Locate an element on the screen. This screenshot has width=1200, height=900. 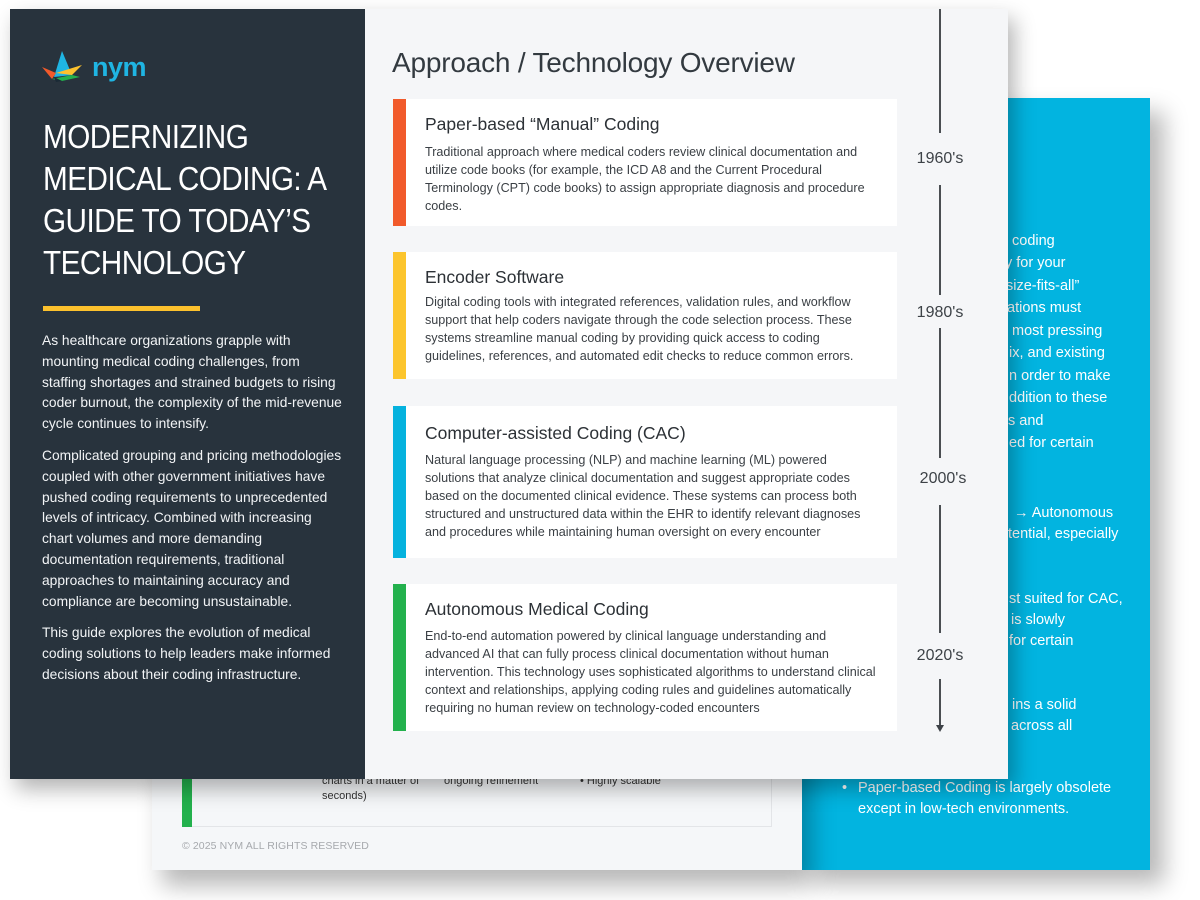
section-title: Approach / Technology Overview is located at coordinates (593, 62).